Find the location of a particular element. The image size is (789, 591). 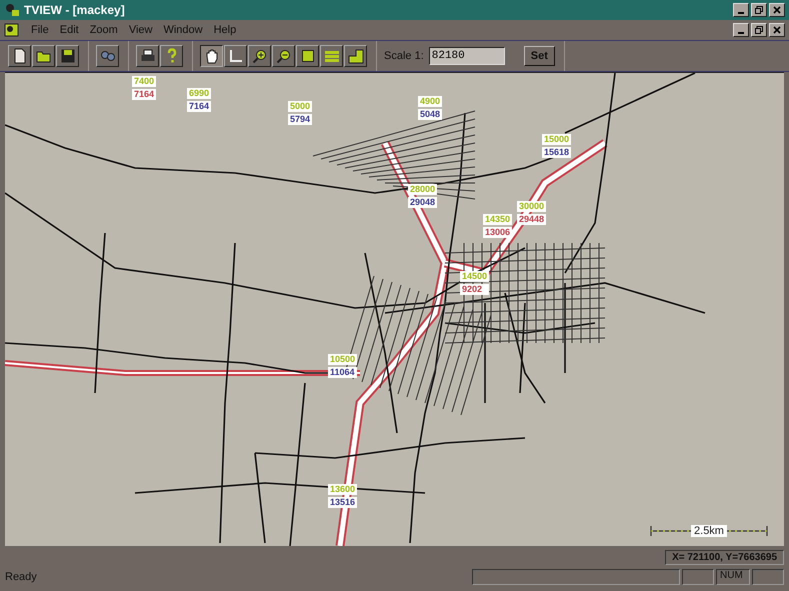

menu-item: Edit is located at coordinates (69, 30).